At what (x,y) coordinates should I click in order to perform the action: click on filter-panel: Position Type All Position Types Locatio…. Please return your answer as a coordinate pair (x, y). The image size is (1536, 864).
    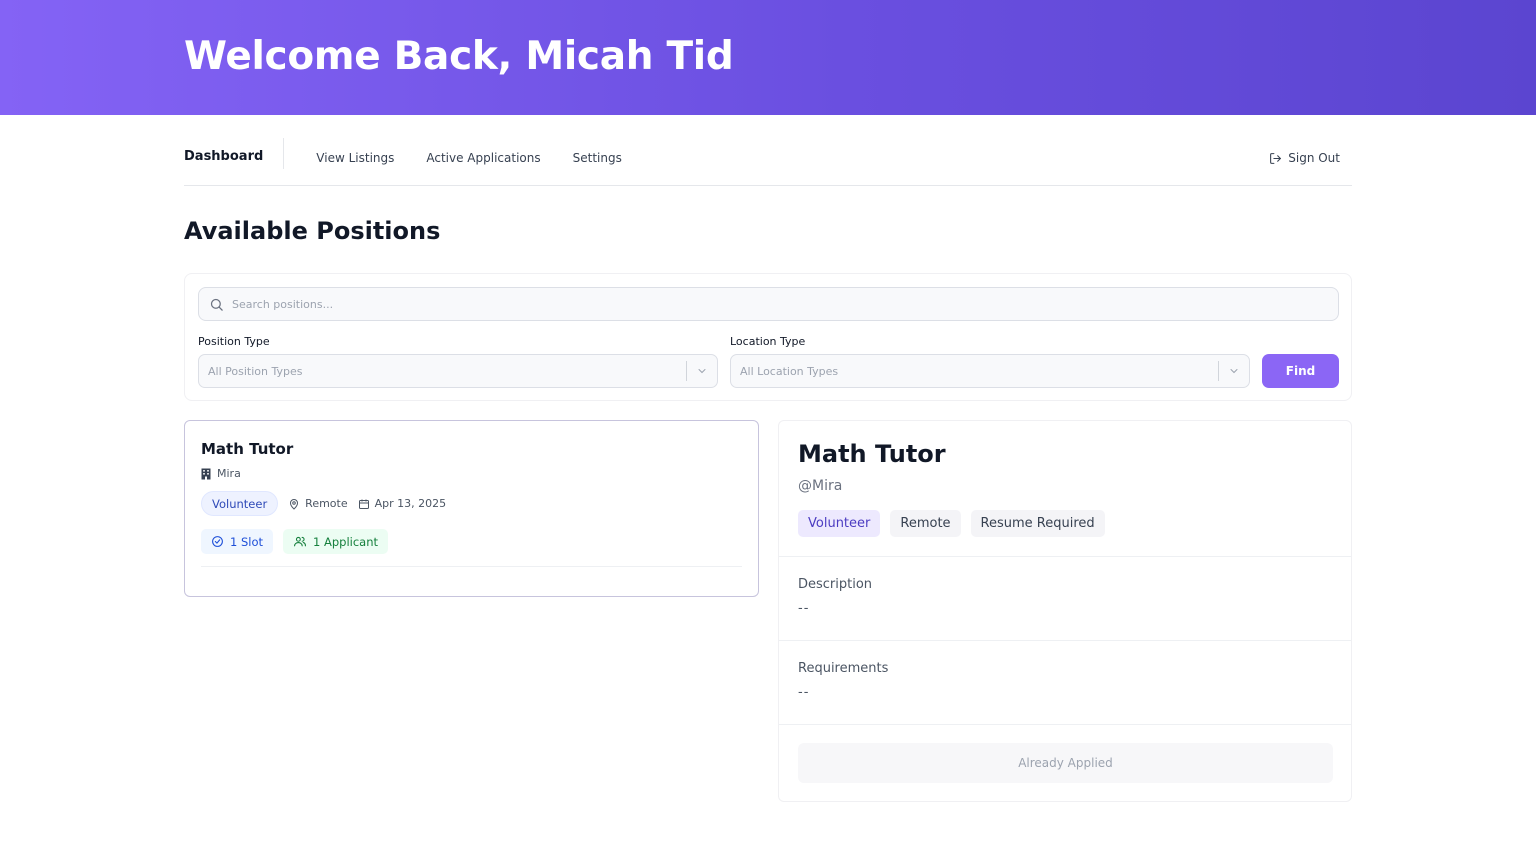
    Looking at the image, I should click on (768, 337).